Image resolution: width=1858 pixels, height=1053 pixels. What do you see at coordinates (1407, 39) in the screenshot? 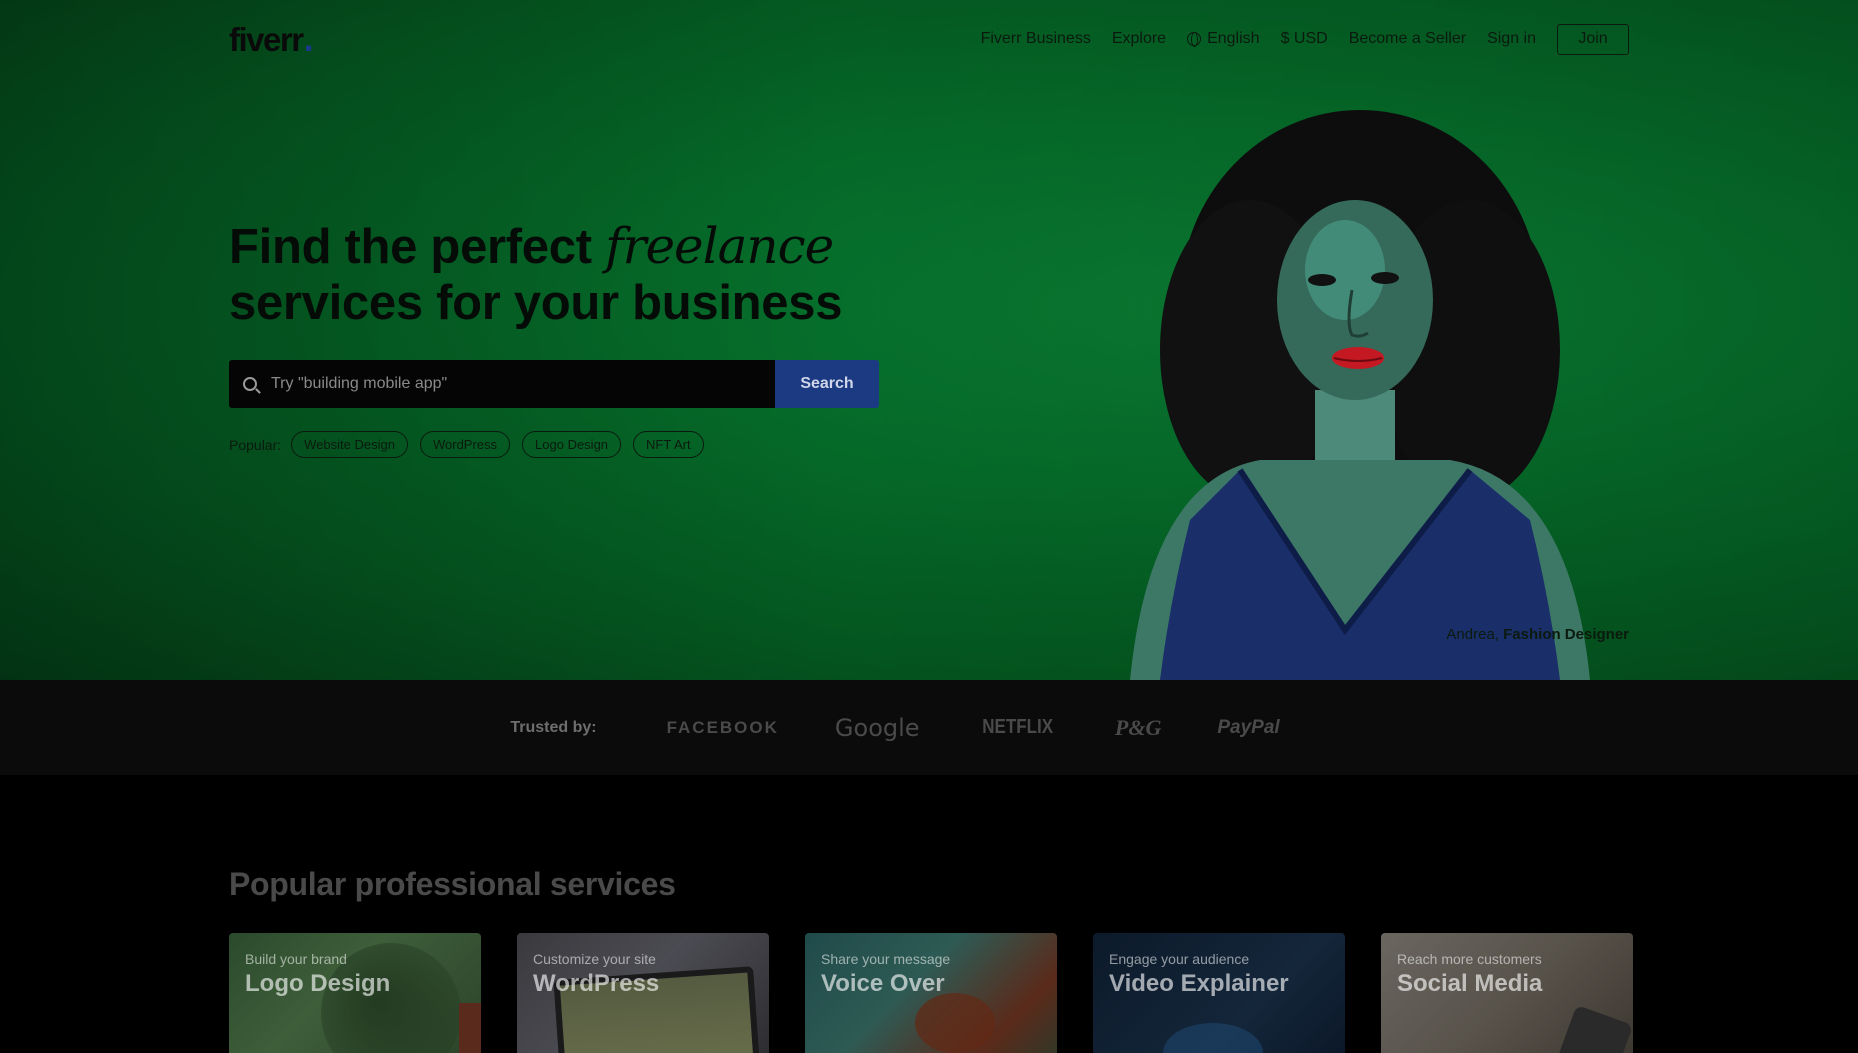
I see `nav-become-seller: Become a Seller` at bounding box center [1407, 39].